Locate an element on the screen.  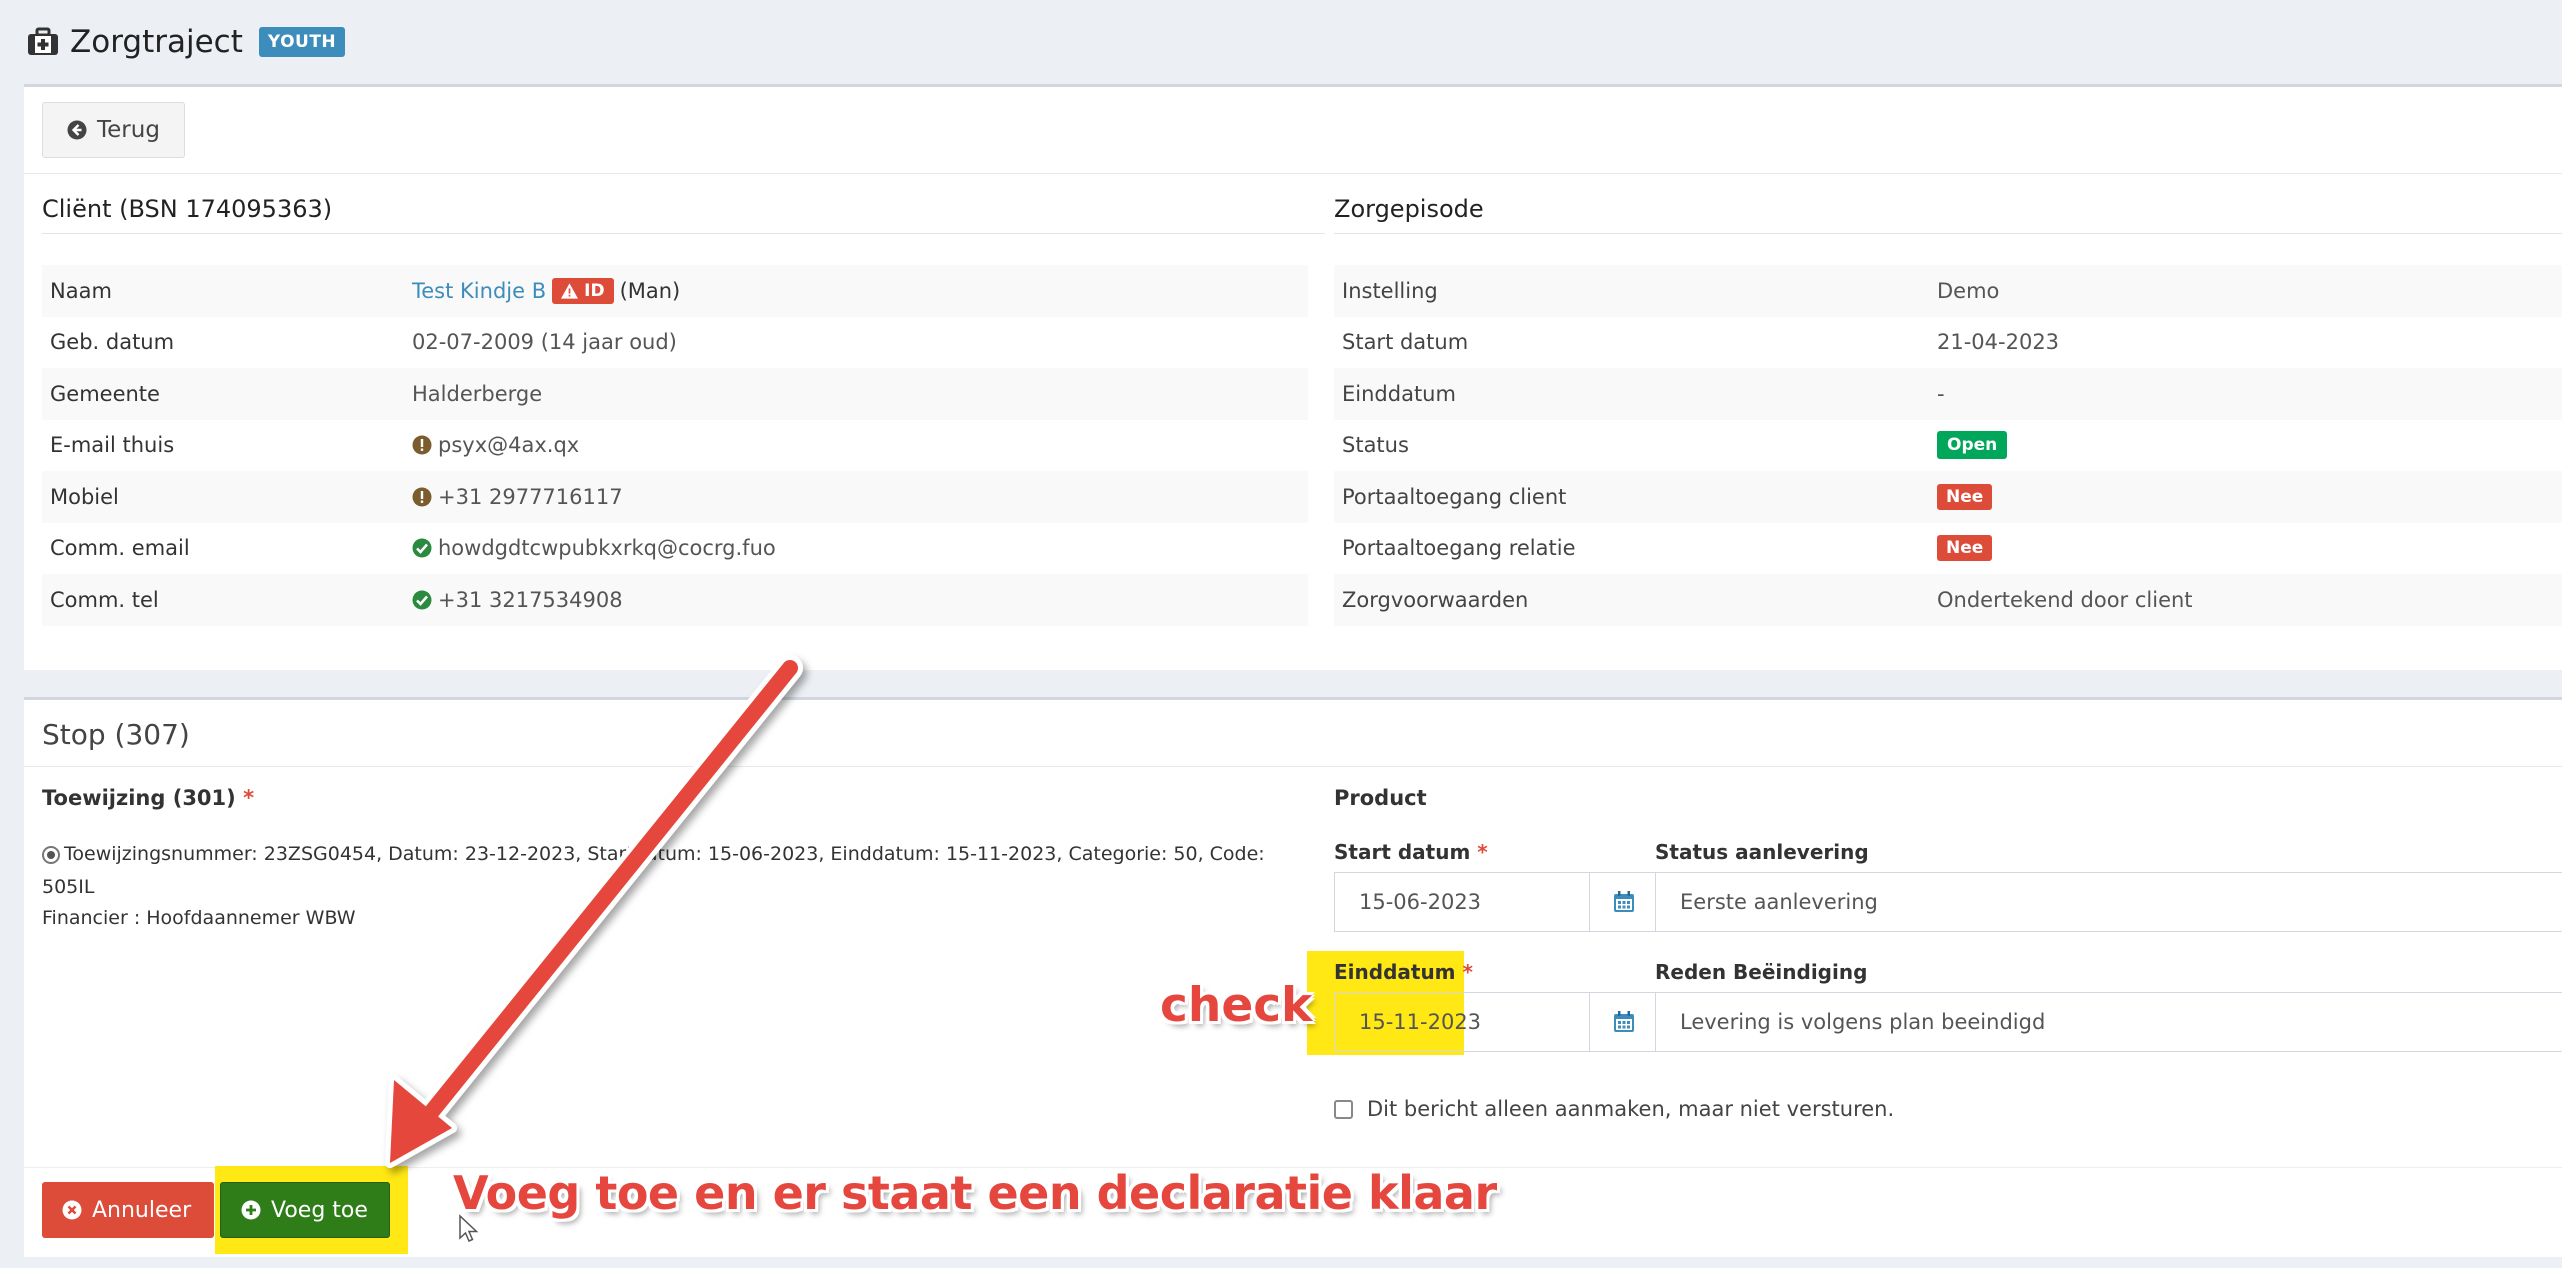
row-value: psyx@4ax.qx is located at coordinates (509, 445).